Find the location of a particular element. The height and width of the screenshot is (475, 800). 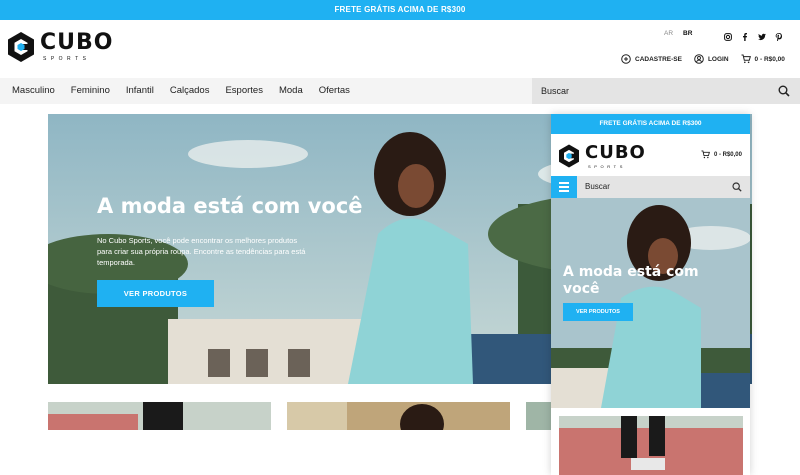

promo-bar: FRETE GRÁTIS ACIMA DE R$300 is located at coordinates (400, 10).